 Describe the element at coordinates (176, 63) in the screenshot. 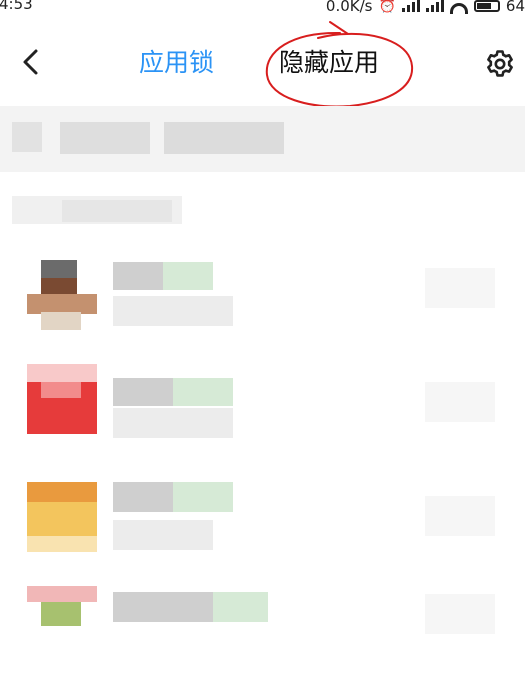

I see `tab-app-lock: 应用锁` at that location.